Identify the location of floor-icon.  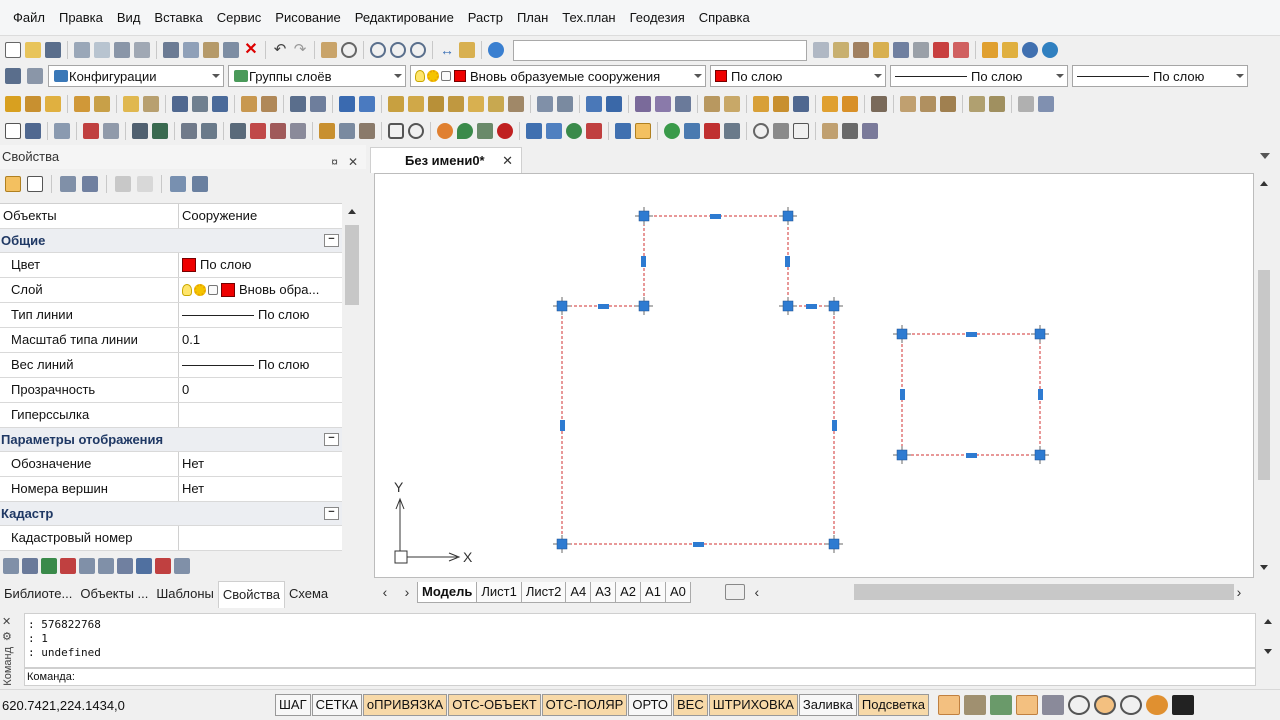
(732, 104).